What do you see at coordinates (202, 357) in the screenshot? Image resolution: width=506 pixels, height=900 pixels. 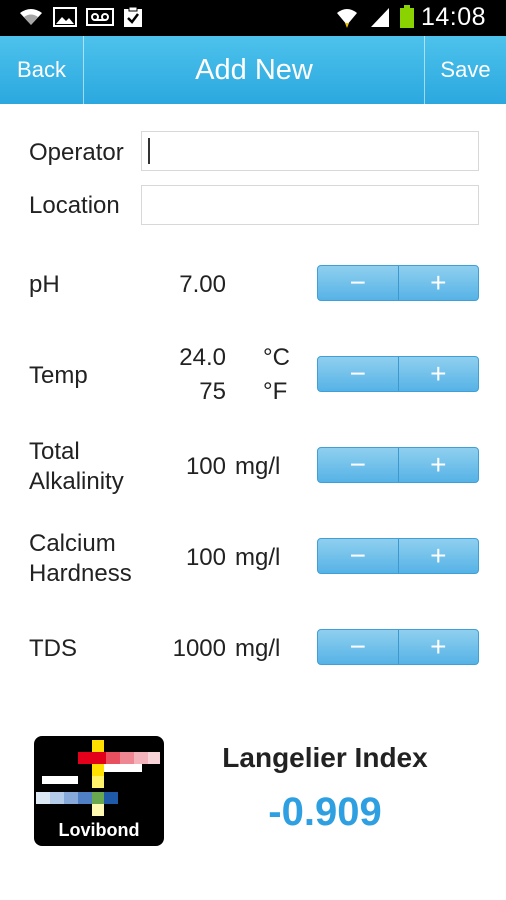 I see `temp-celsius-value: 24.0` at bounding box center [202, 357].